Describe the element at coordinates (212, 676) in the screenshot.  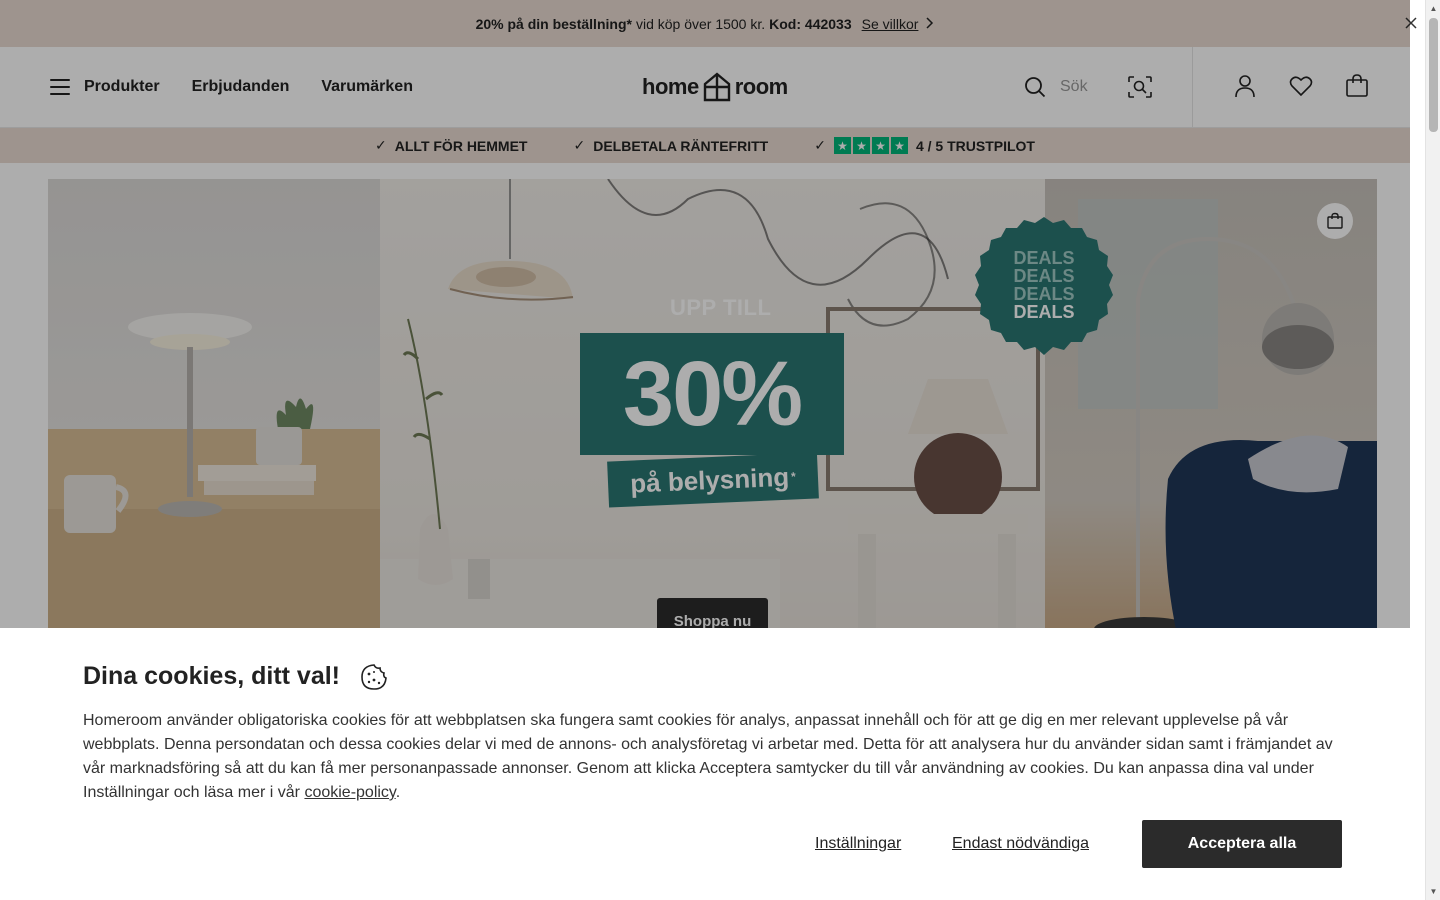
I see `cookie-title-text: Dina cookies, ditt val!` at that location.